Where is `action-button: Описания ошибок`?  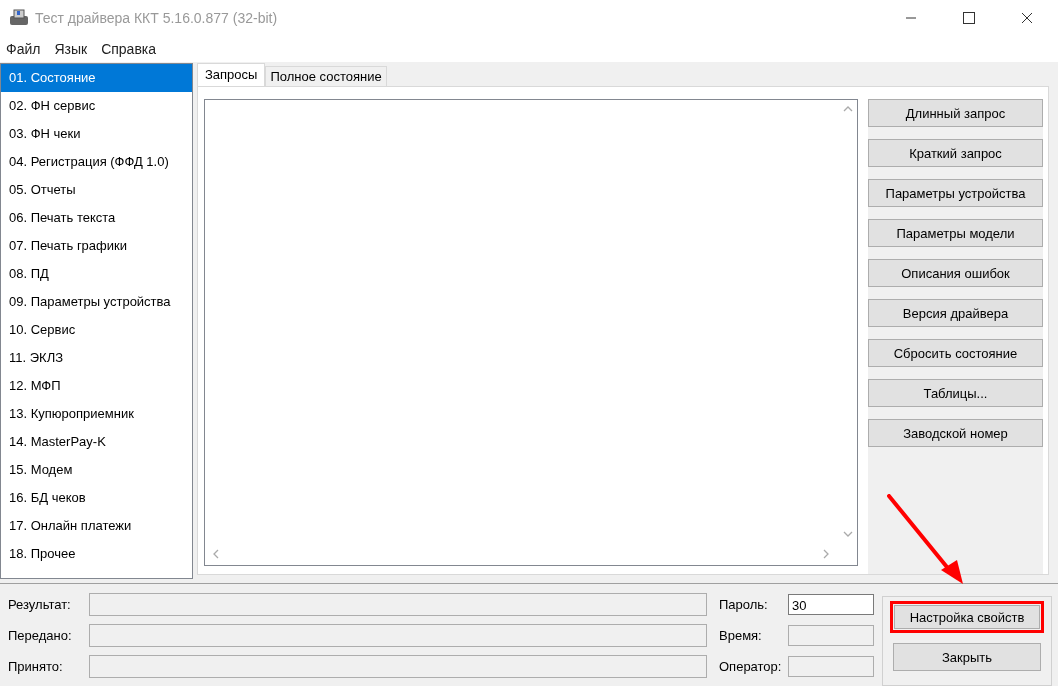 action-button: Описания ошибок is located at coordinates (955, 273).